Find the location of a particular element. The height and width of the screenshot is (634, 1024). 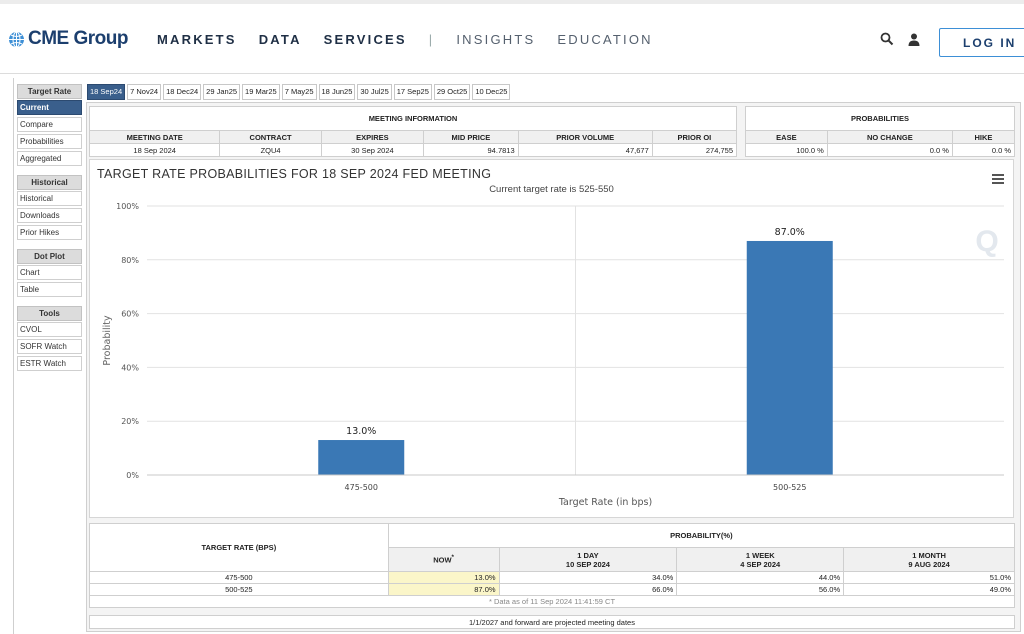

col-hike: HIKE is located at coordinates (983, 137).